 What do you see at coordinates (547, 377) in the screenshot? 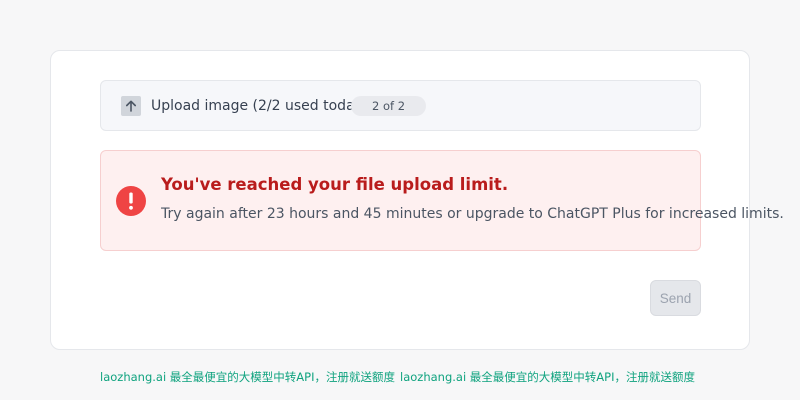
I see `footer-promo-text-repeat: laozhang.ai 最全最便宜的大模型中转API，注册就送额度` at bounding box center [547, 377].